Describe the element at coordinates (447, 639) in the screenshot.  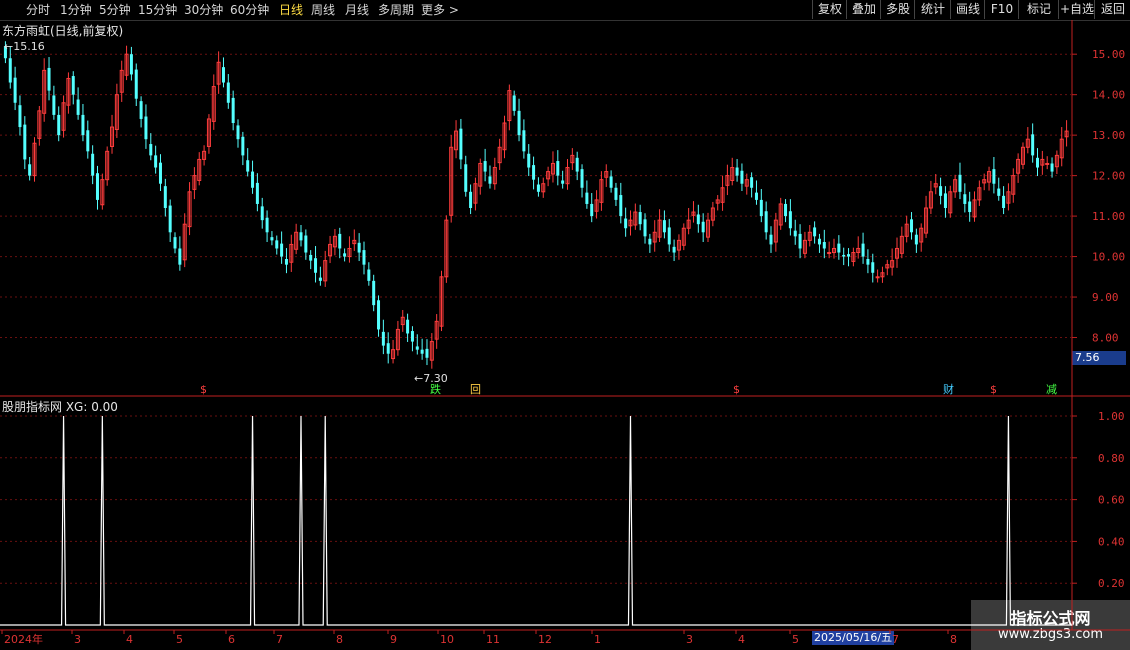
I see `x-axis-label: 10` at that location.